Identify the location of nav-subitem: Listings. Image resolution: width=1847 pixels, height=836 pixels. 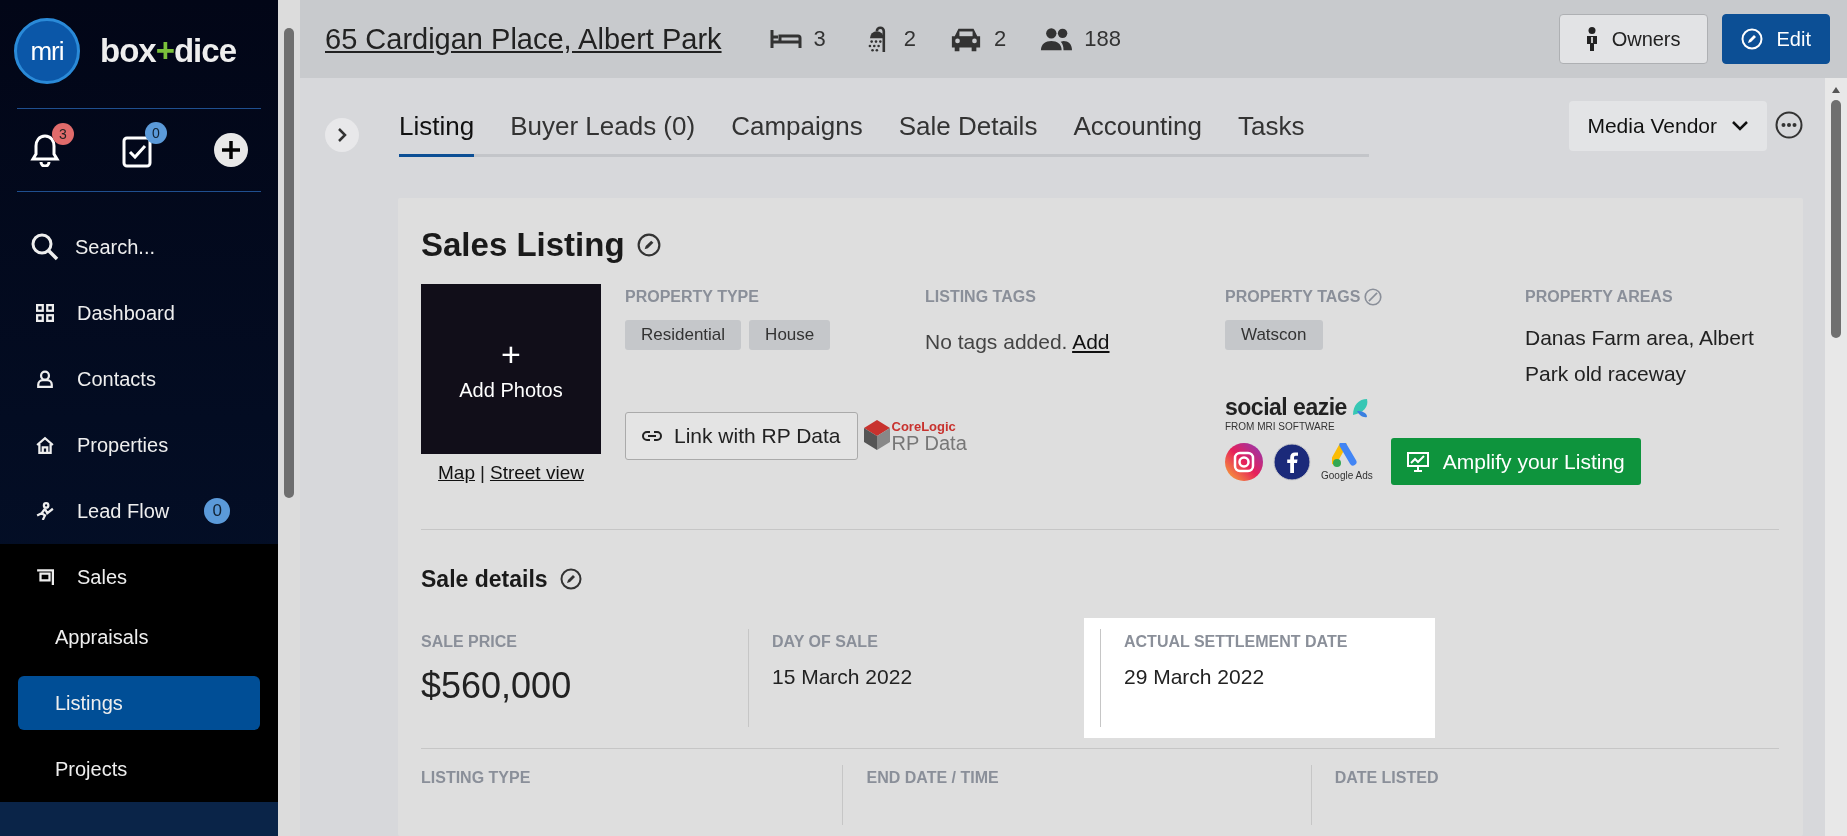
(139, 703).